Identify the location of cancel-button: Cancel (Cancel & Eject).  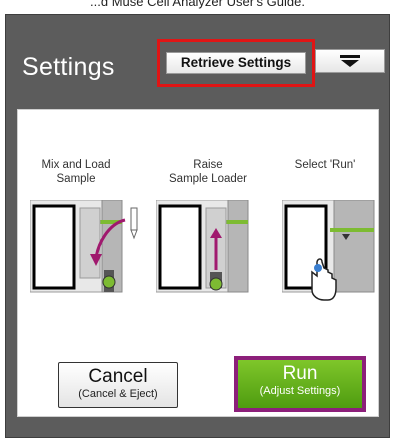
(118, 385).